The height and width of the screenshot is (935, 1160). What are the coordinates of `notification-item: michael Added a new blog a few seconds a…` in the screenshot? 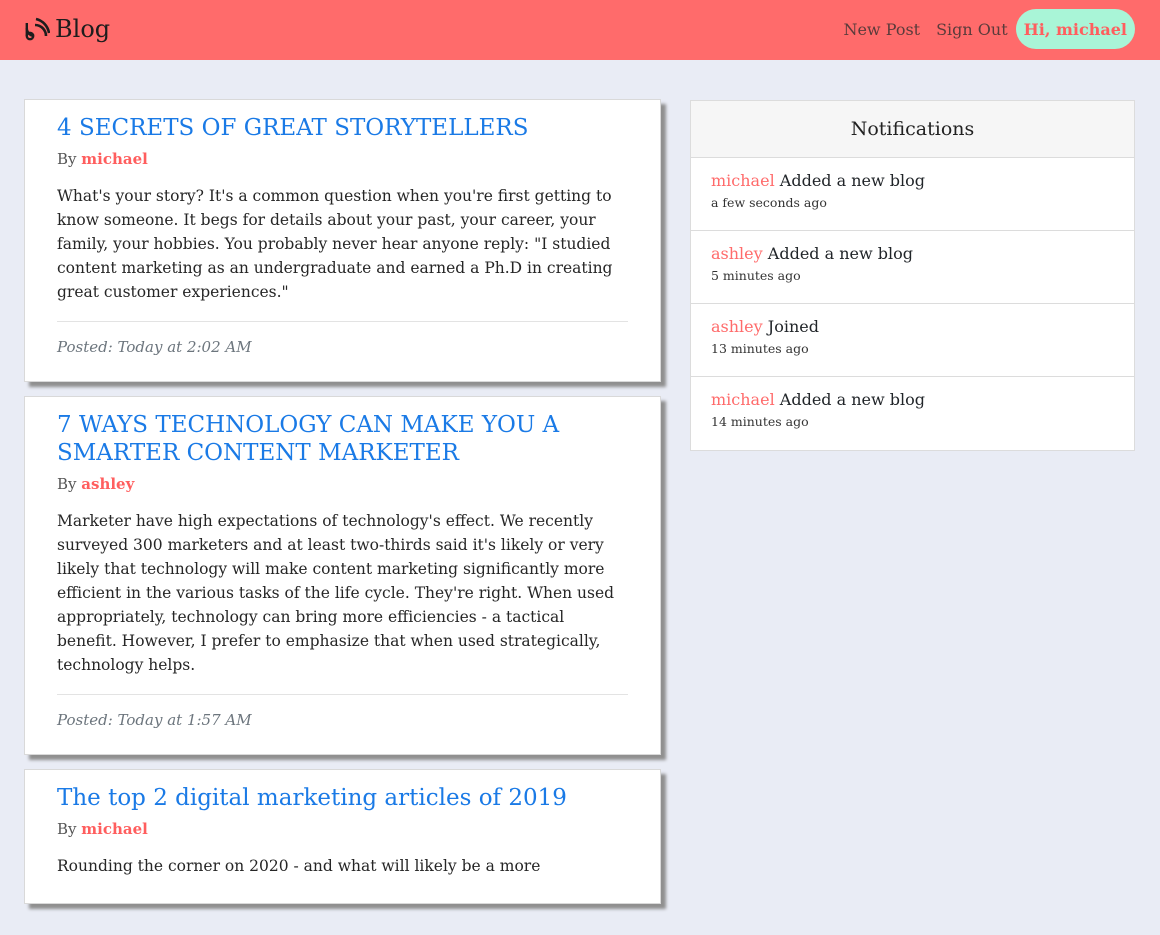 It's located at (912, 194).